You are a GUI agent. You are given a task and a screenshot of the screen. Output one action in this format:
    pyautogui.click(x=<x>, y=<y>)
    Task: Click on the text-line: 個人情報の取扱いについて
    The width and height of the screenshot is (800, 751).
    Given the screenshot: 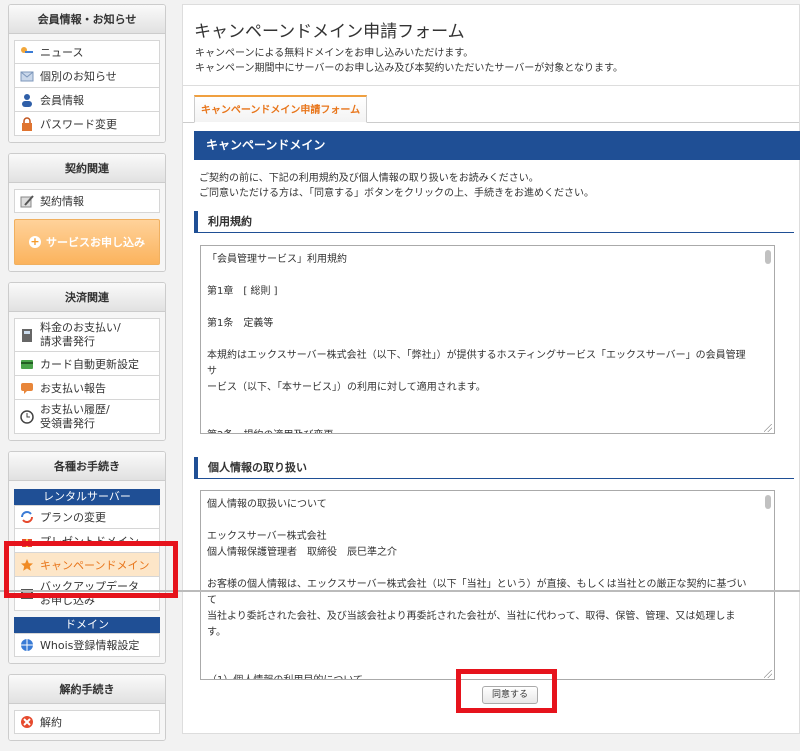 What is the action you would take?
    pyautogui.click(x=267, y=504)
    